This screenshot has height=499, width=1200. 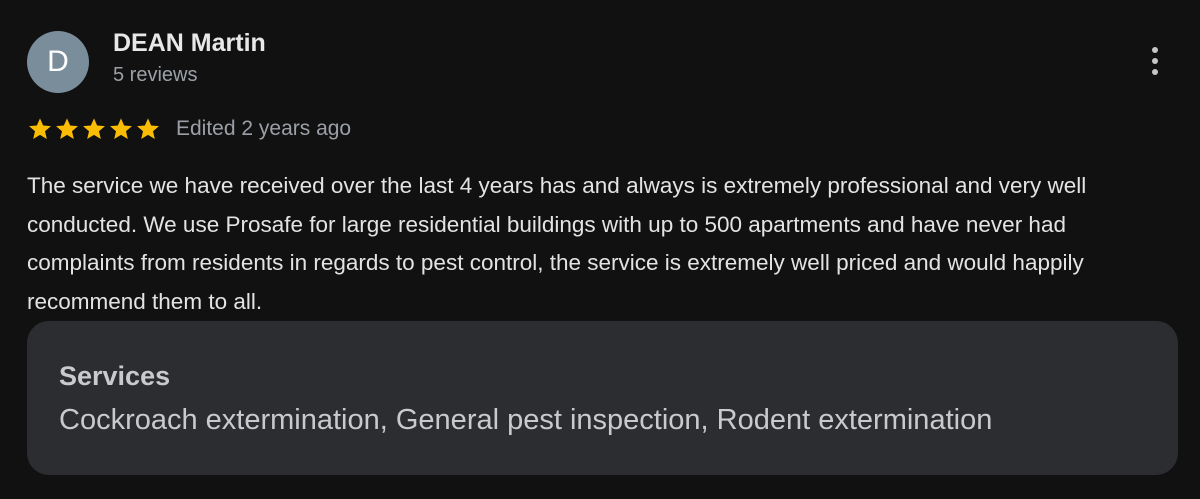 I want to click on star-rating, so click(x=94, y=129).